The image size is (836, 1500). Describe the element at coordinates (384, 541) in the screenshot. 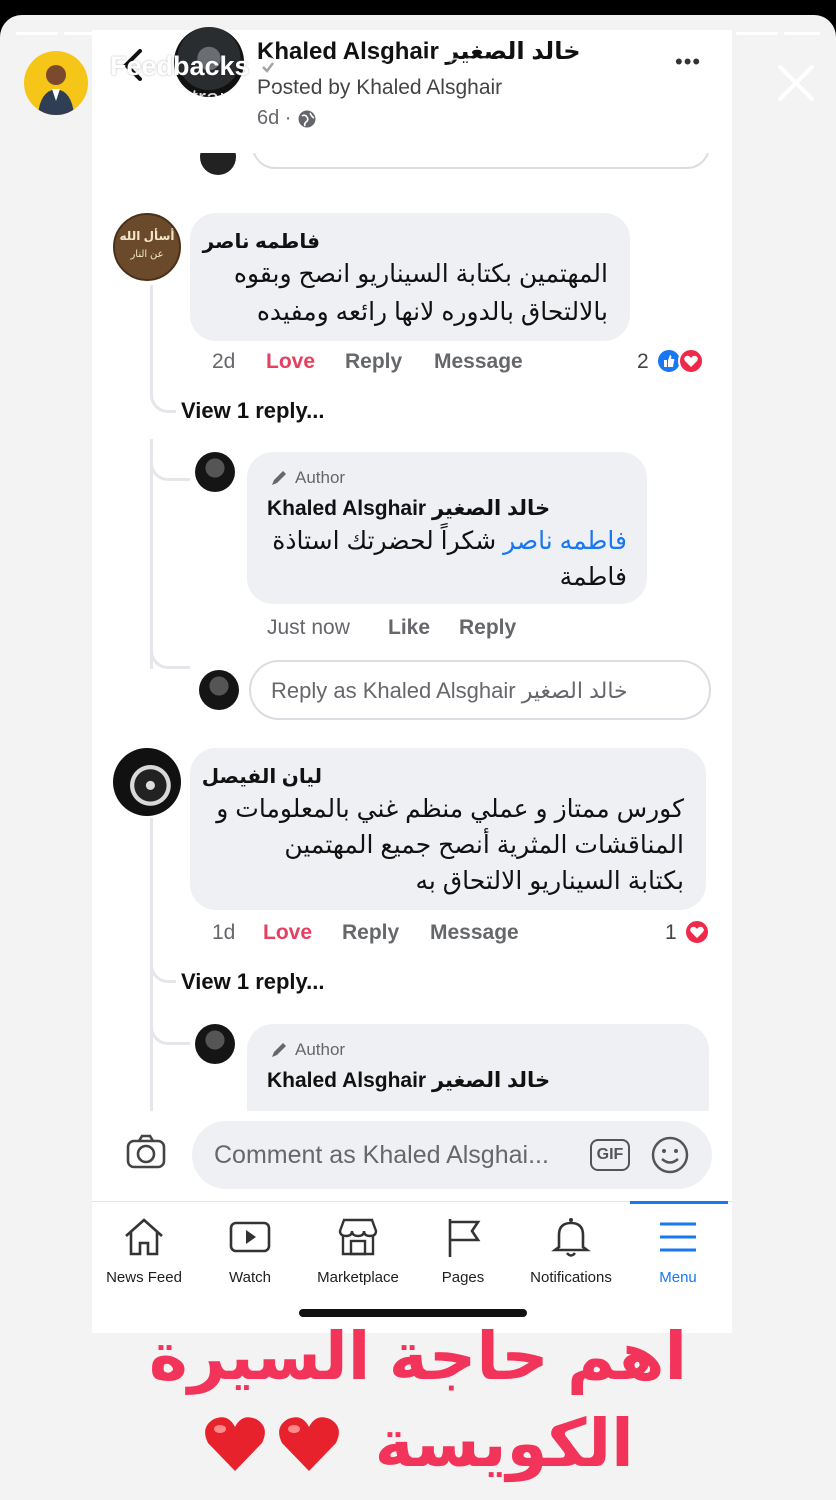

I see `reply-text-body: شكراً لحضرتك استاذة` at that location.